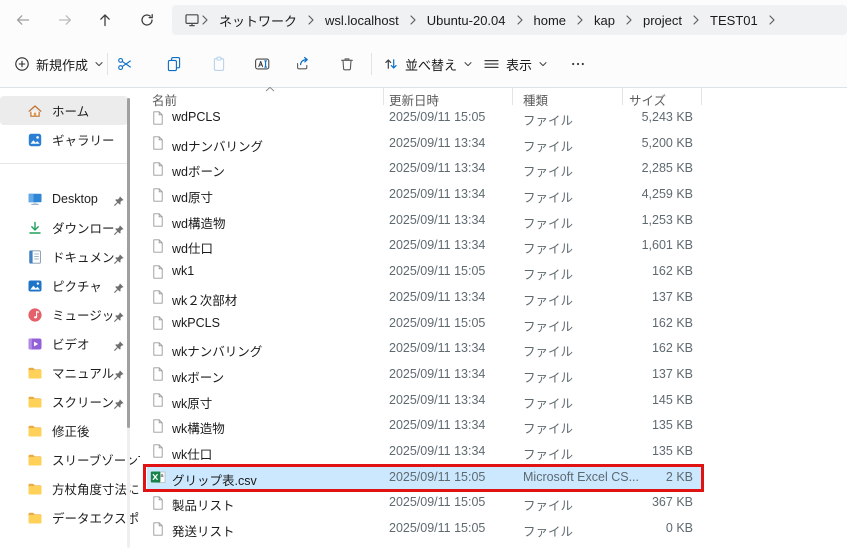 The image size is (847, 550). What do you see at coordinates (425, 272) in the screenshot?
I see `file-row-wk1: wk1 2025/09/11 15:05 ファイル 162 KB` at bounding box center [425, 272].